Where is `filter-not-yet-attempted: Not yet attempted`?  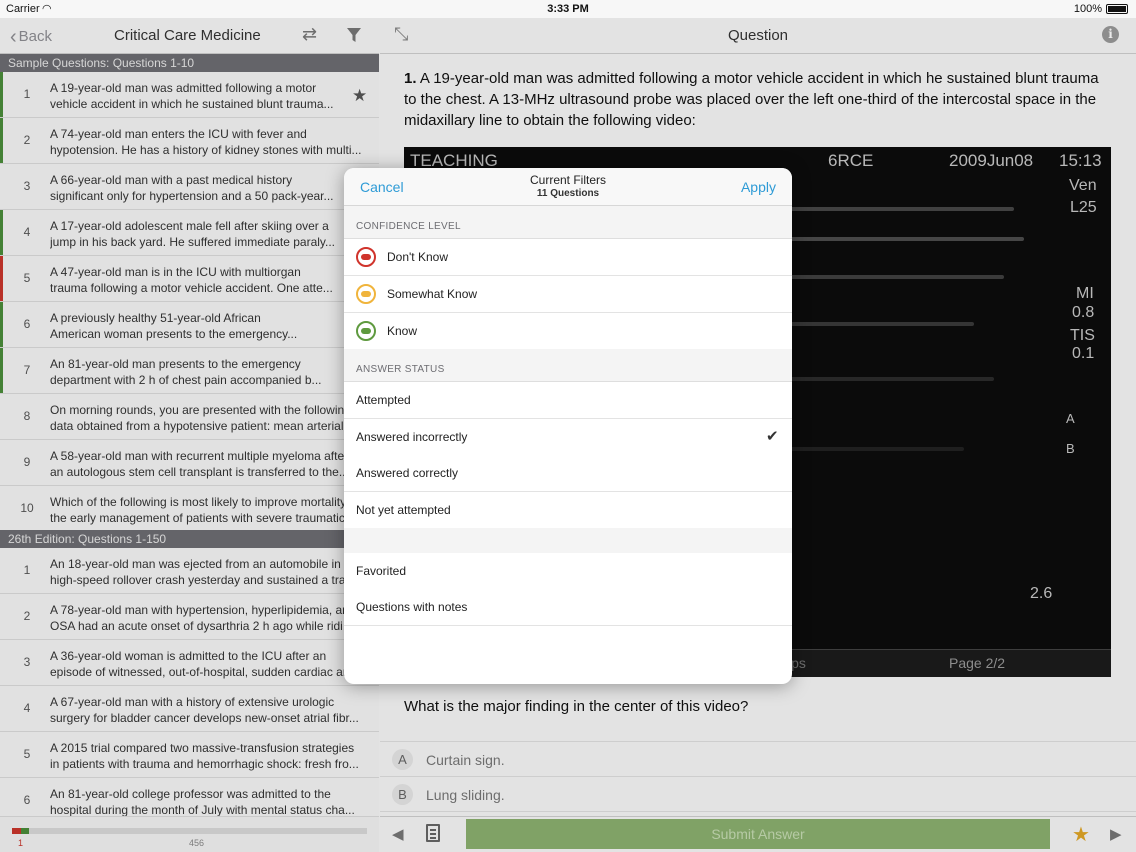
filter-not-yet-attempted: Not yet attempted is located at coordinates (568, 510).